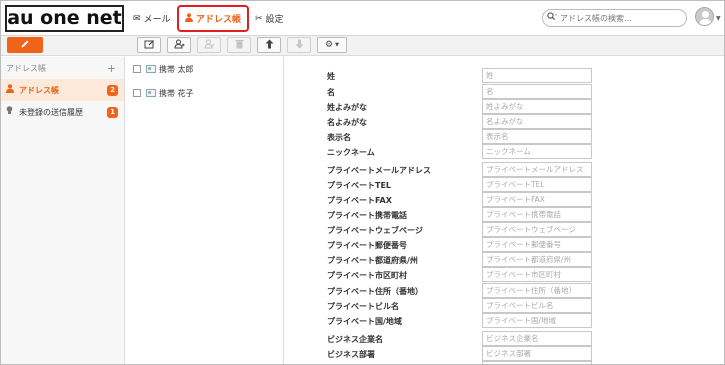 The image size is (725, 365). I want to click on form-row: プライベート郵便番号, so click(504, 245).